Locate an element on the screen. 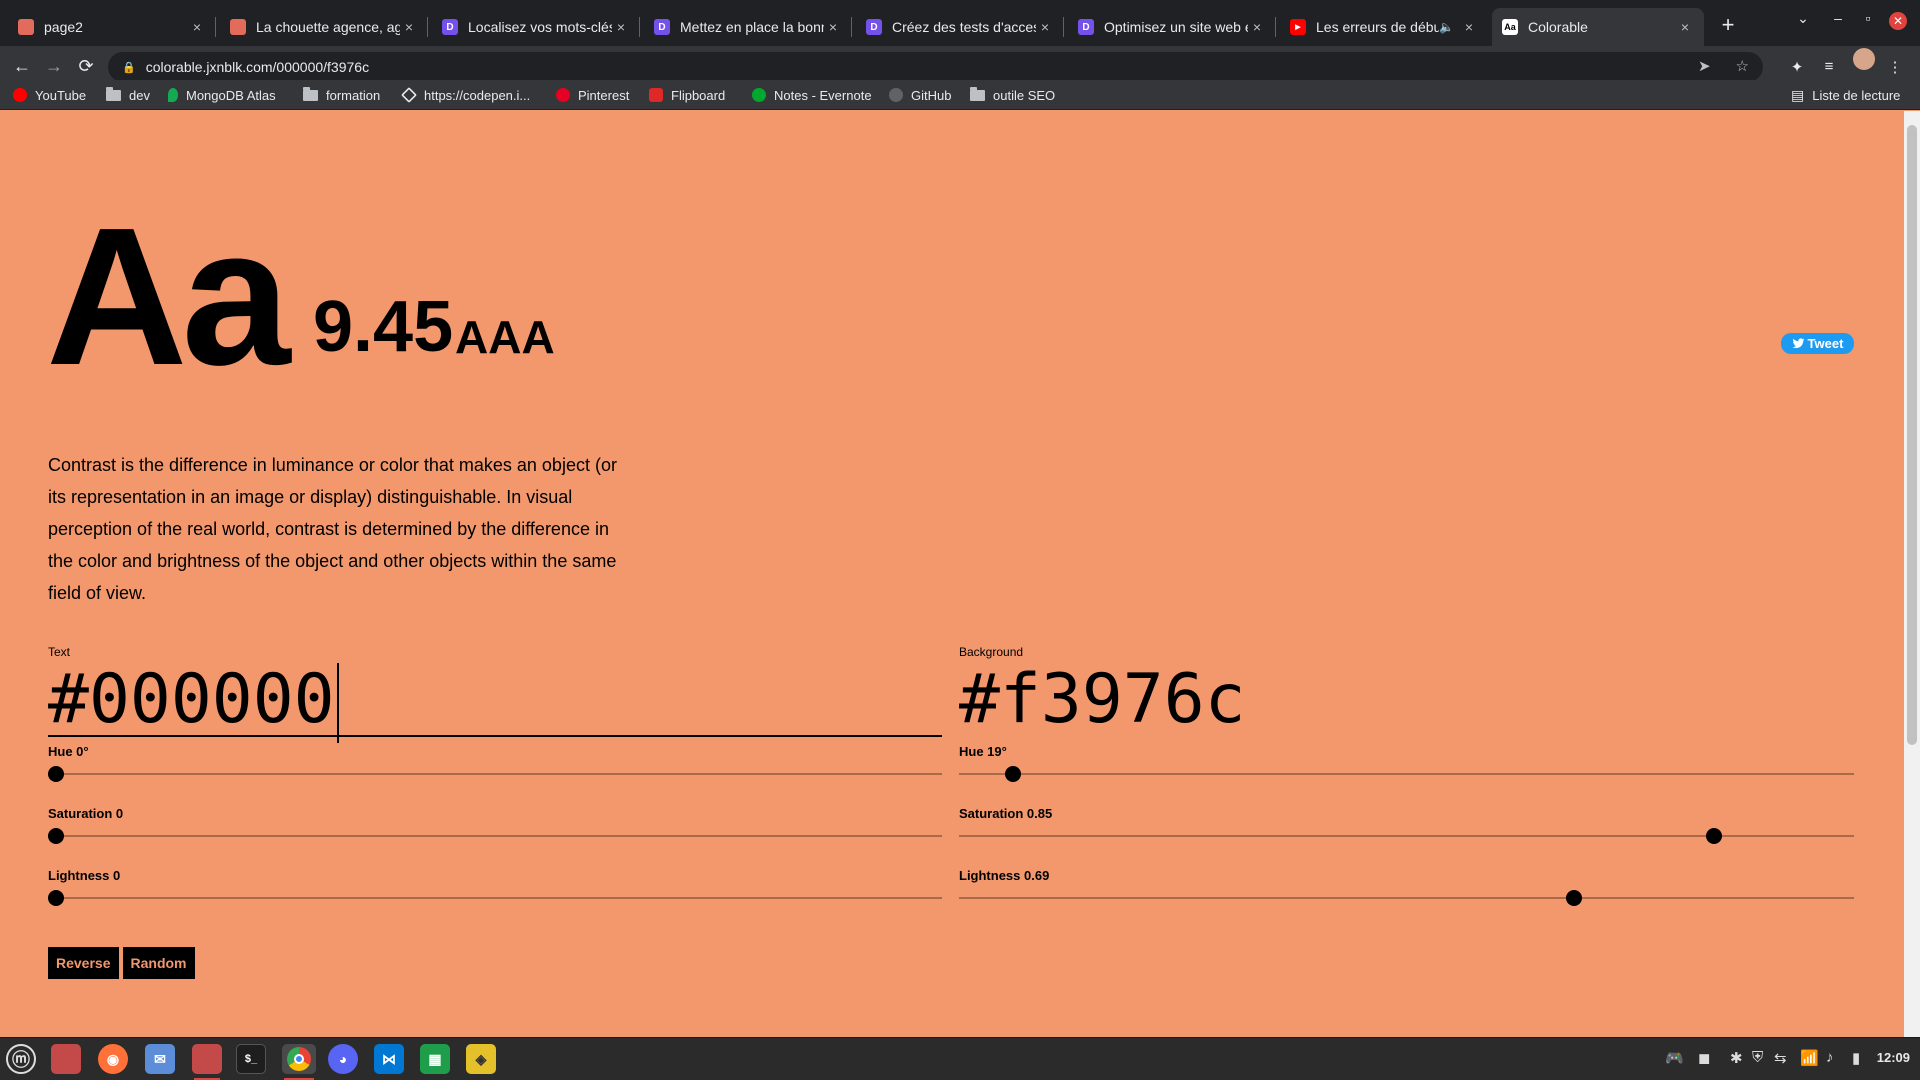 This screenshot has width=1920, height=1080. forward-button: → is located at coordinates (54, 66).